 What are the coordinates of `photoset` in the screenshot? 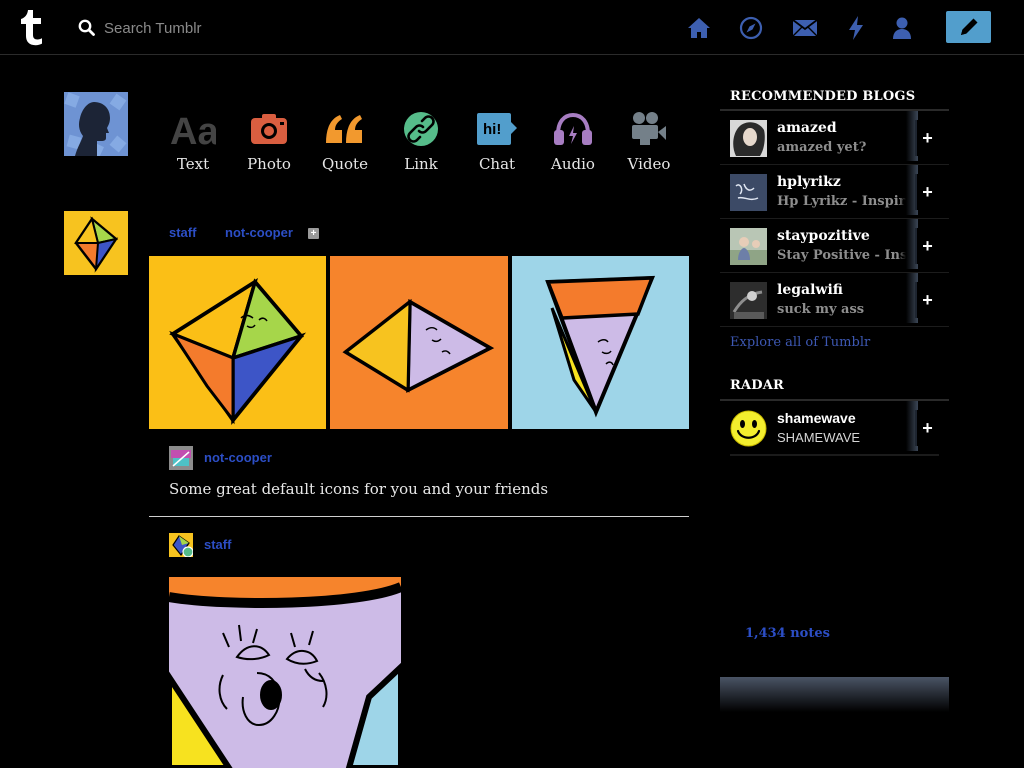 It's located at (419, 342).